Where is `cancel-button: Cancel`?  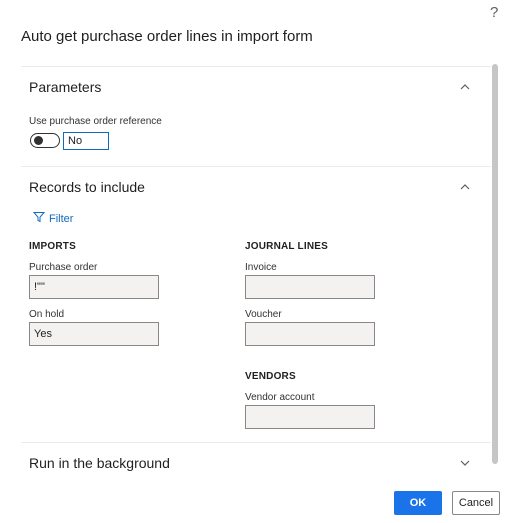 cancel-button: Cancel is located at coordinates (476, 503).